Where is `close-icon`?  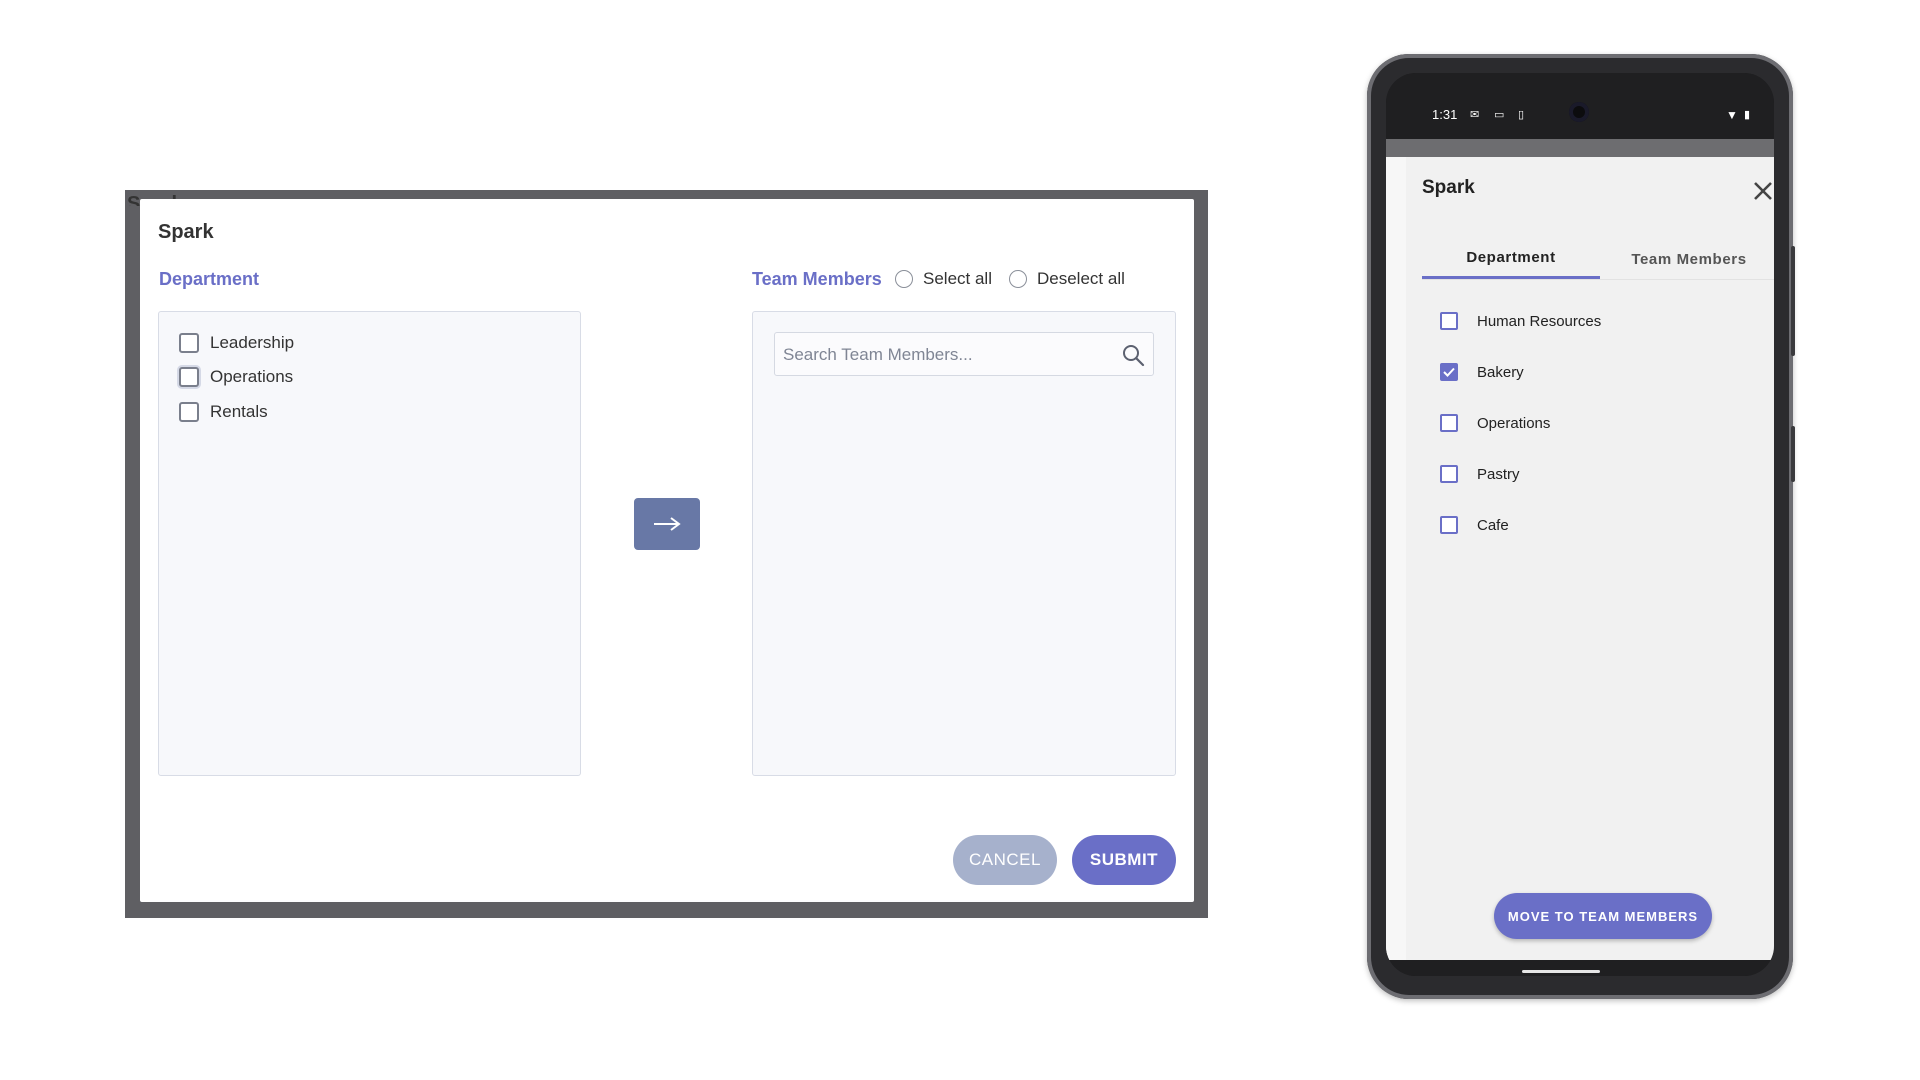
close-icon is located at coordinates (1762, 191).